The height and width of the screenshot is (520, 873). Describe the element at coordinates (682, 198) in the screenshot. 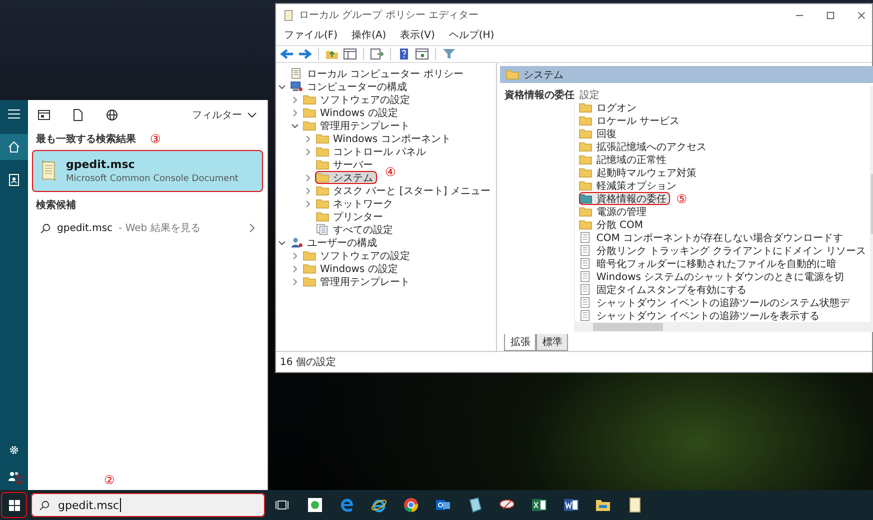

I see `callout-number: ⑤` at that location.